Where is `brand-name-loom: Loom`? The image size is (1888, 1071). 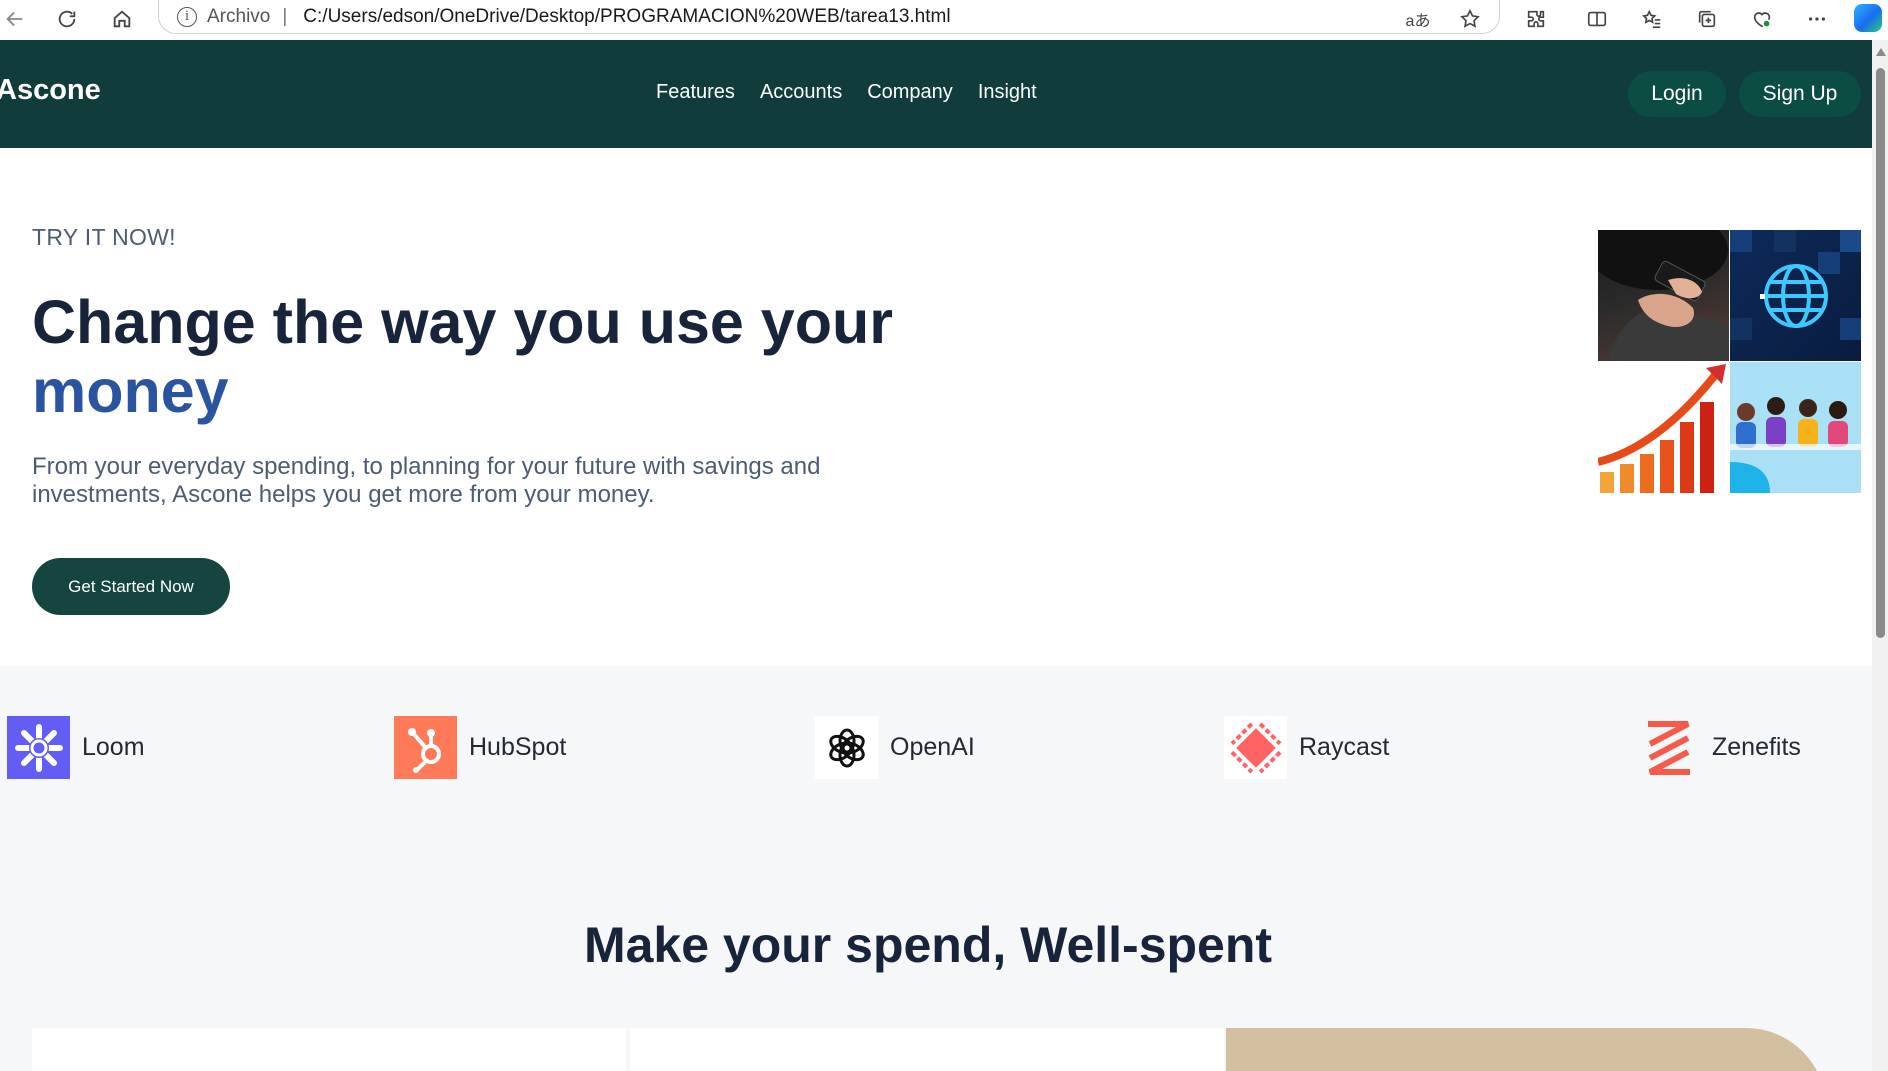 brand-name-loom: Loom is located at coordinates (113, 747).